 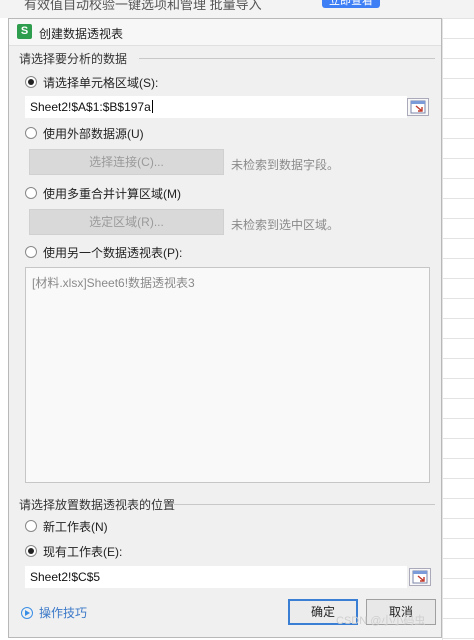 I want to click on radio-other-pivot-label: 使用另一个数据透视表(P):, so click(x=113, y=252).